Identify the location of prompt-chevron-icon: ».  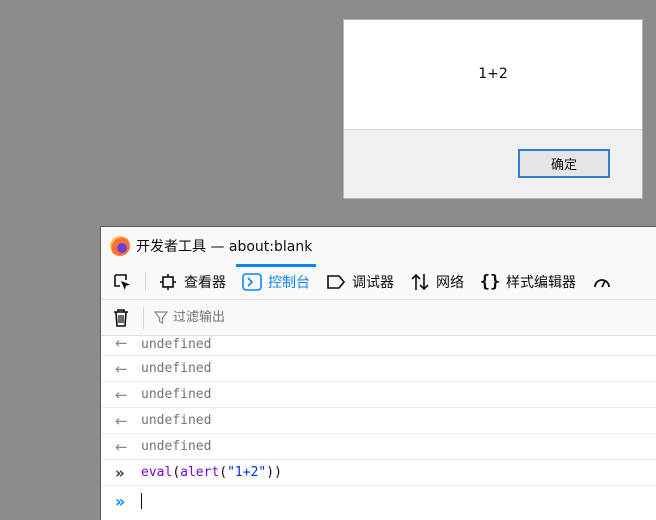
(120, 501).